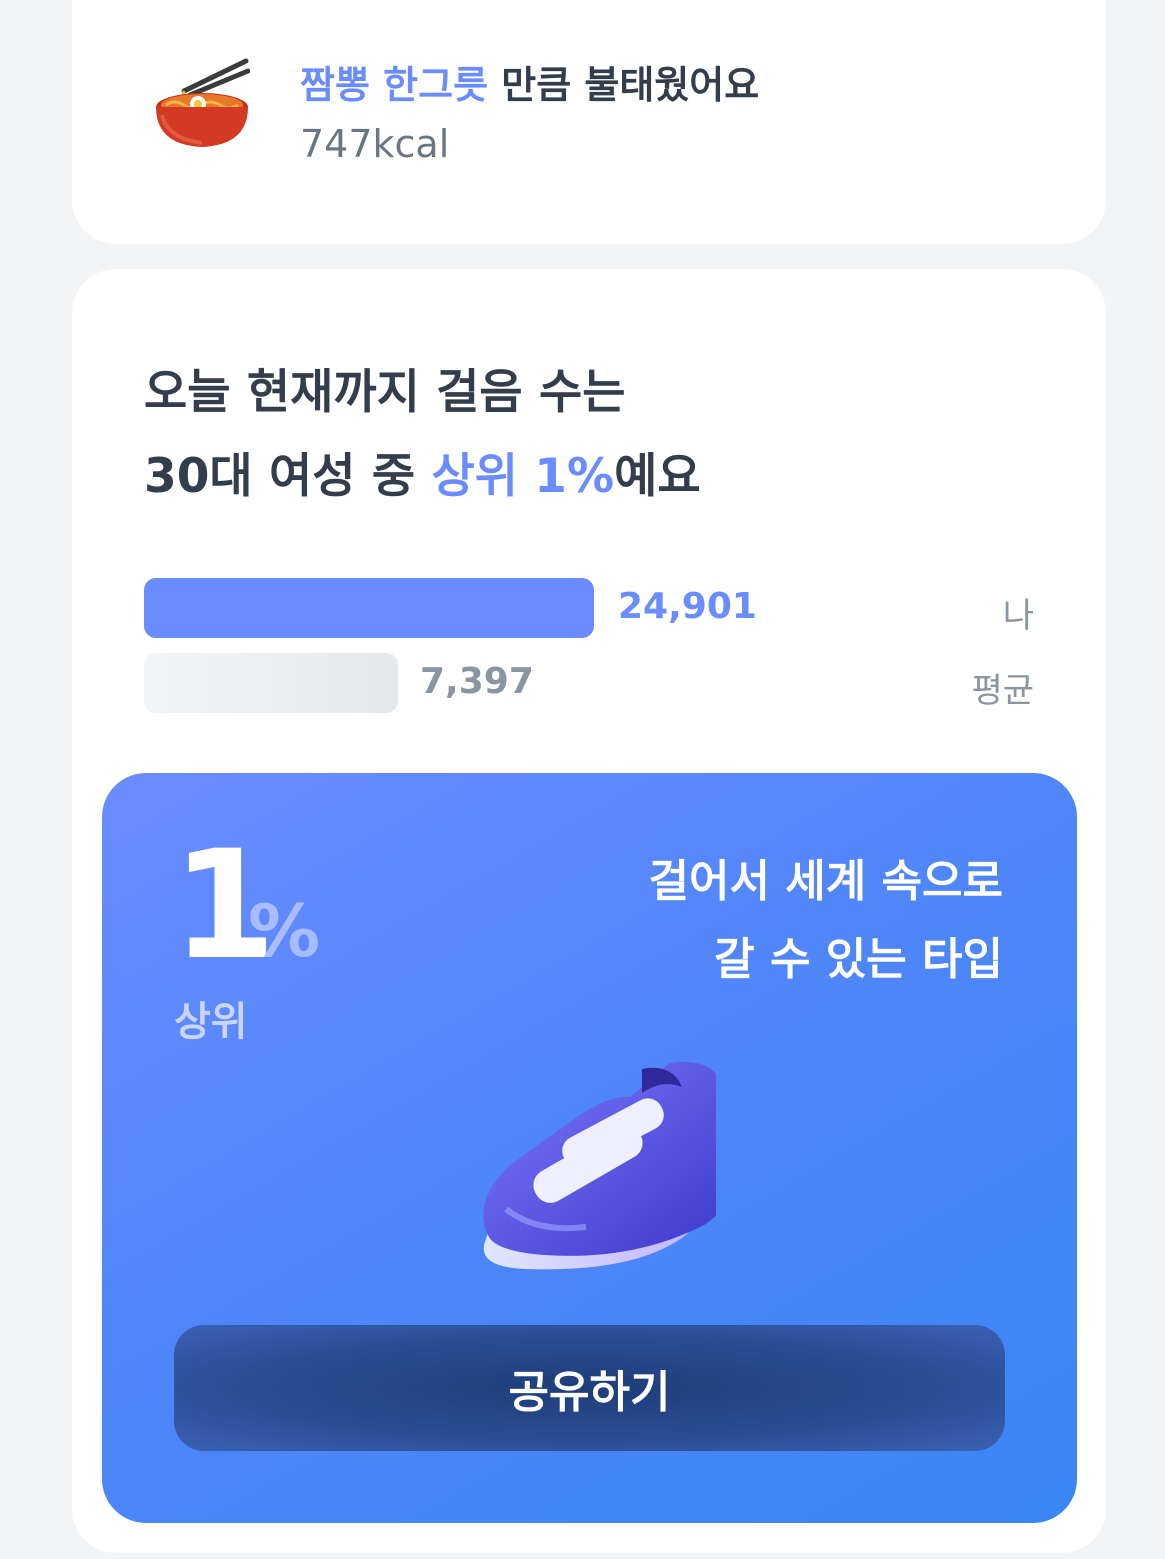  I want to click on my-steps-label: 나, so click(1018, 616).